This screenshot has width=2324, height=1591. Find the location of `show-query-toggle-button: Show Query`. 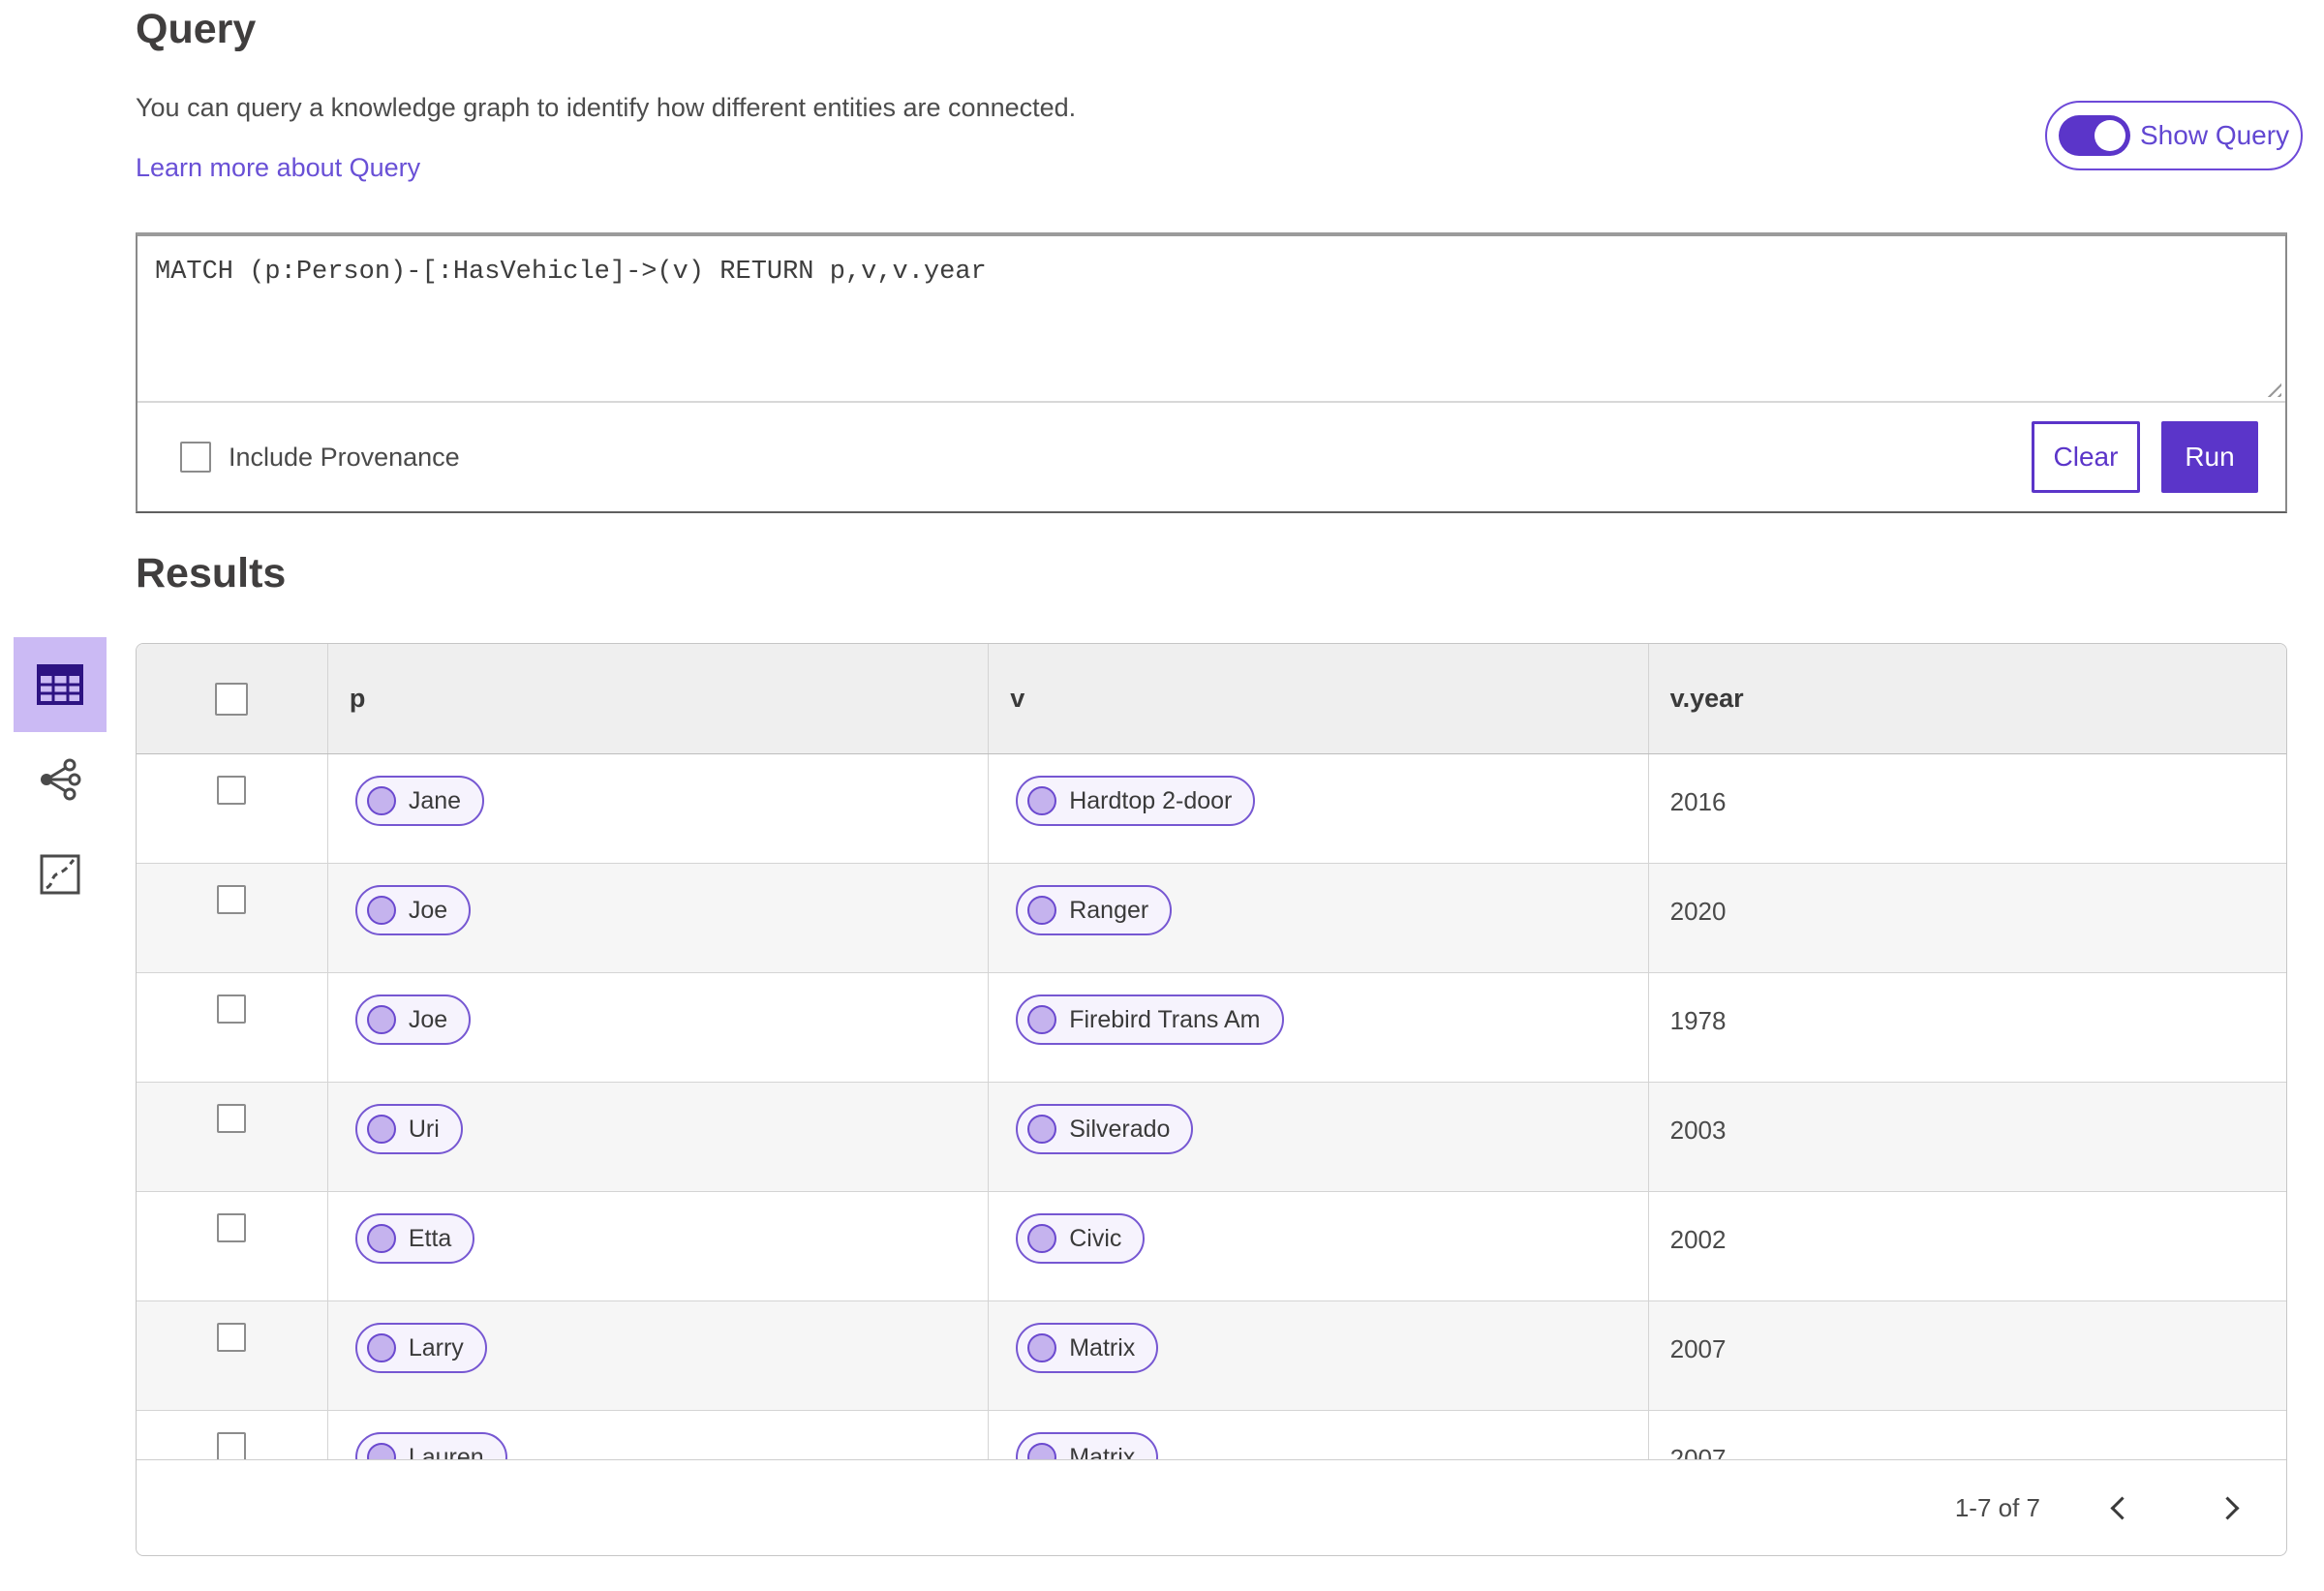

show-query-toggle-button: Show Query is located at coordinates (2174, 135).